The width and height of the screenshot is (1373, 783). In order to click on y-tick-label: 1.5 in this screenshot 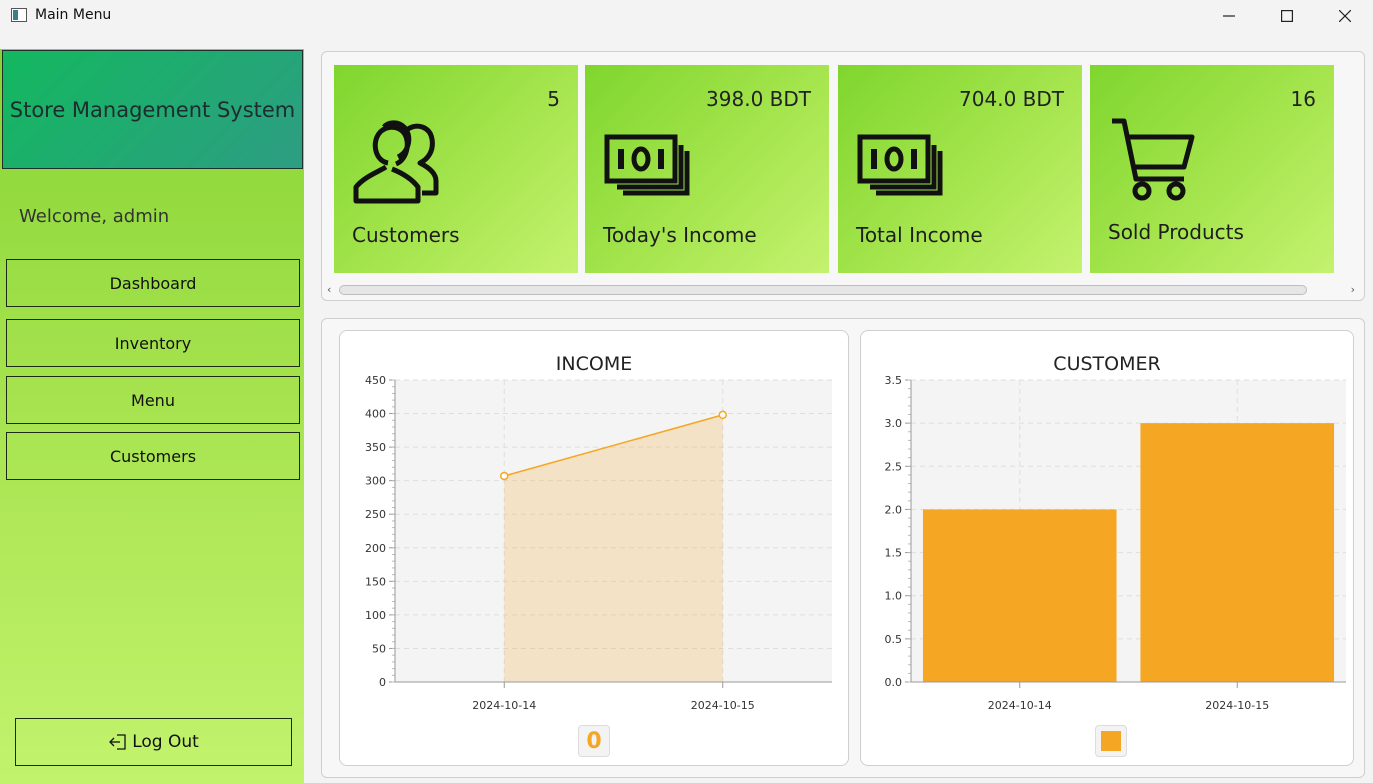, I will do `click(894, 553)`.